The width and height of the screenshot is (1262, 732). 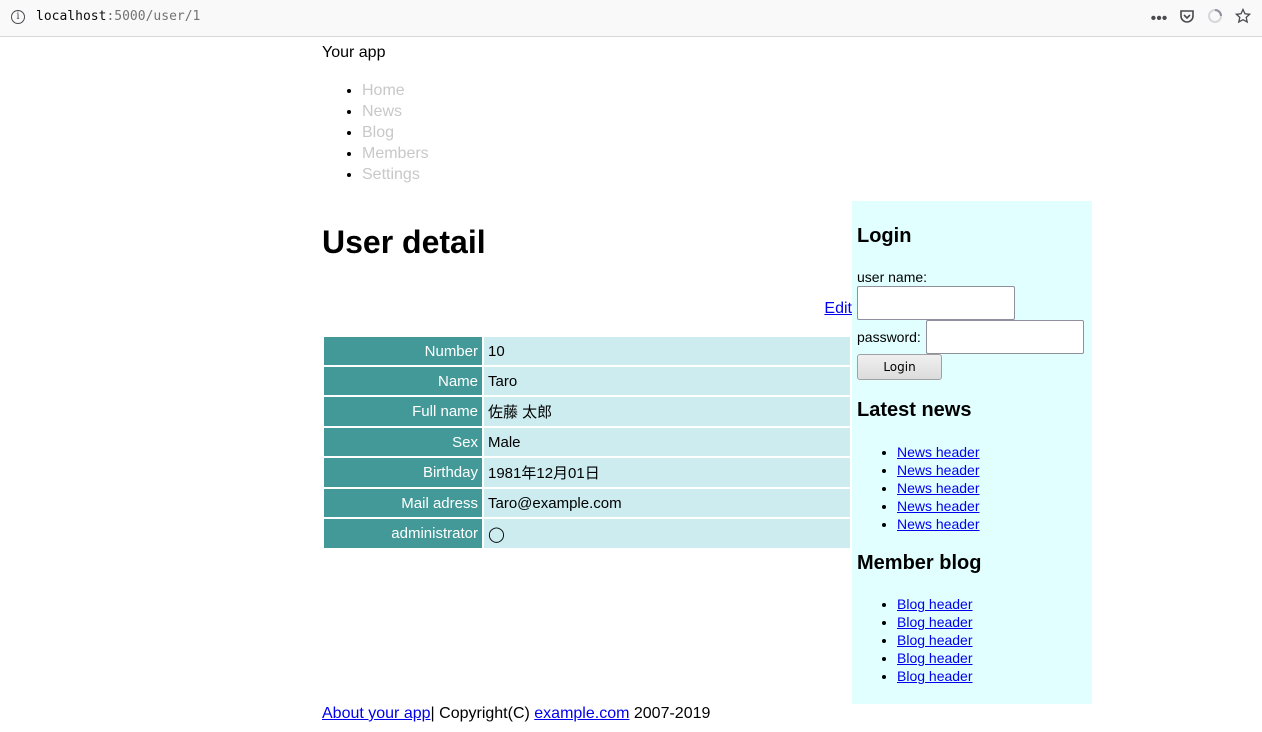 I want to click on page-title: User detail, so click(x=404, y=242).